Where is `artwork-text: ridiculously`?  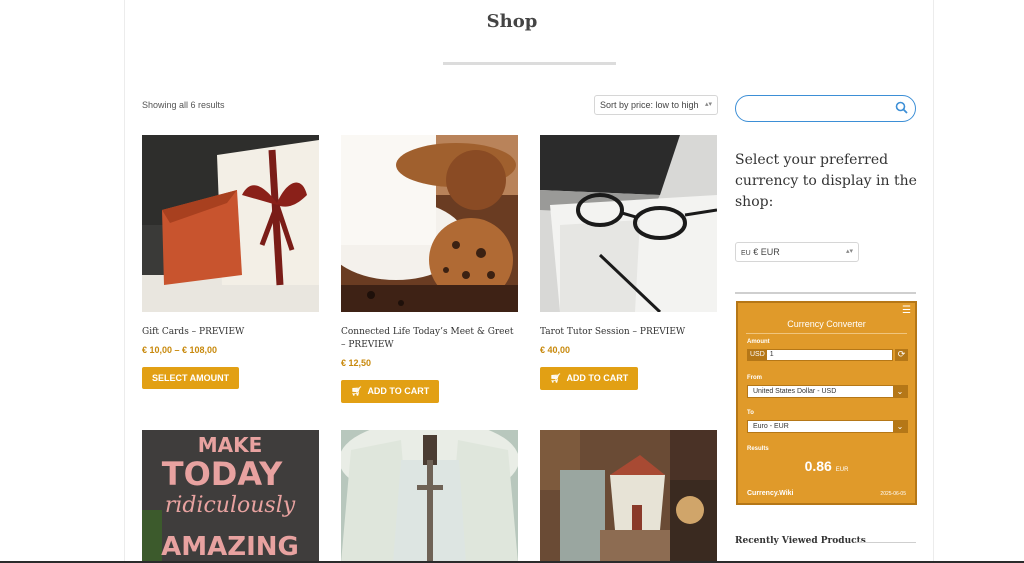 artwork-text: ridiculously is located at coordinates (230, 505).